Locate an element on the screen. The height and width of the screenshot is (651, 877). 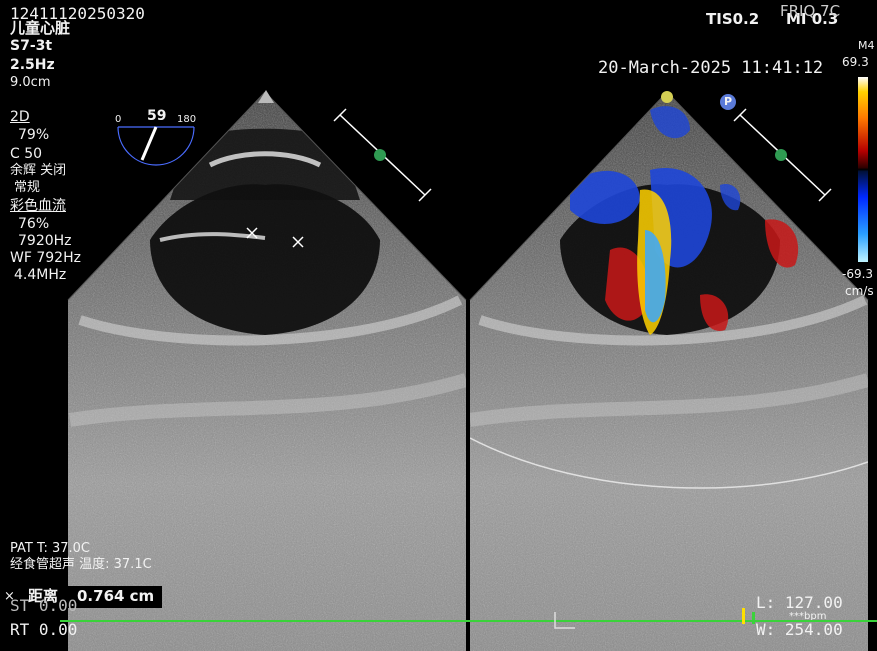
preset: 常规 is located at coordinates (27, 187).